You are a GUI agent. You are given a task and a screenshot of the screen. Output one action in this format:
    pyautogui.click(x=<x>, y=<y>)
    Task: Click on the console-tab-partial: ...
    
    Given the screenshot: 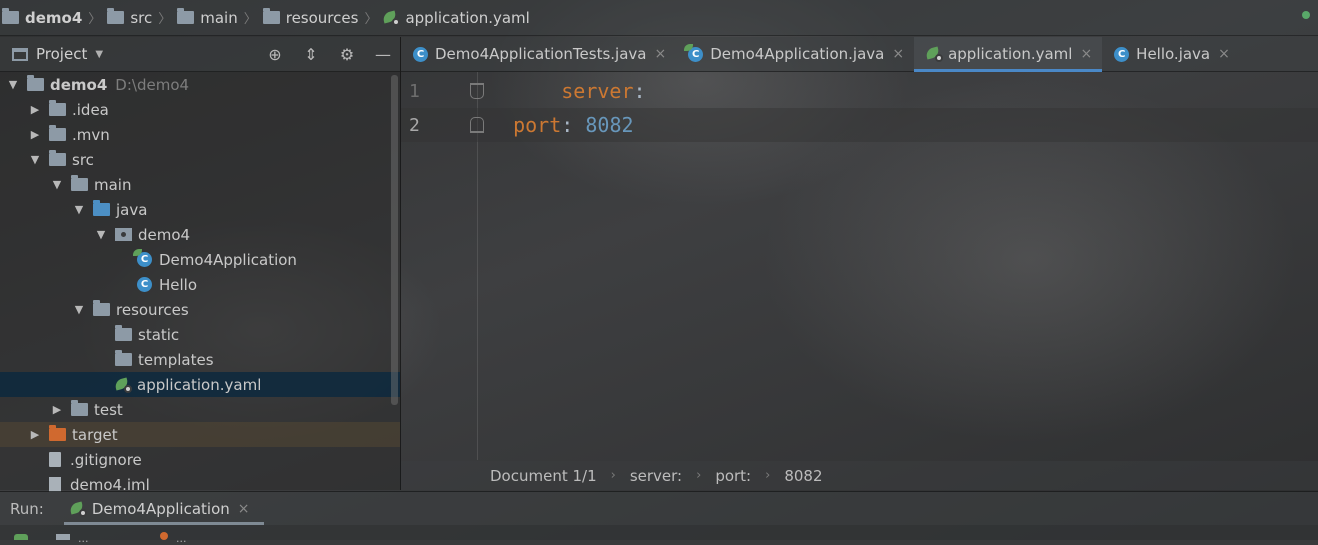 What is the action you would take?
    pyautogui.click(x=83, y=538)
    